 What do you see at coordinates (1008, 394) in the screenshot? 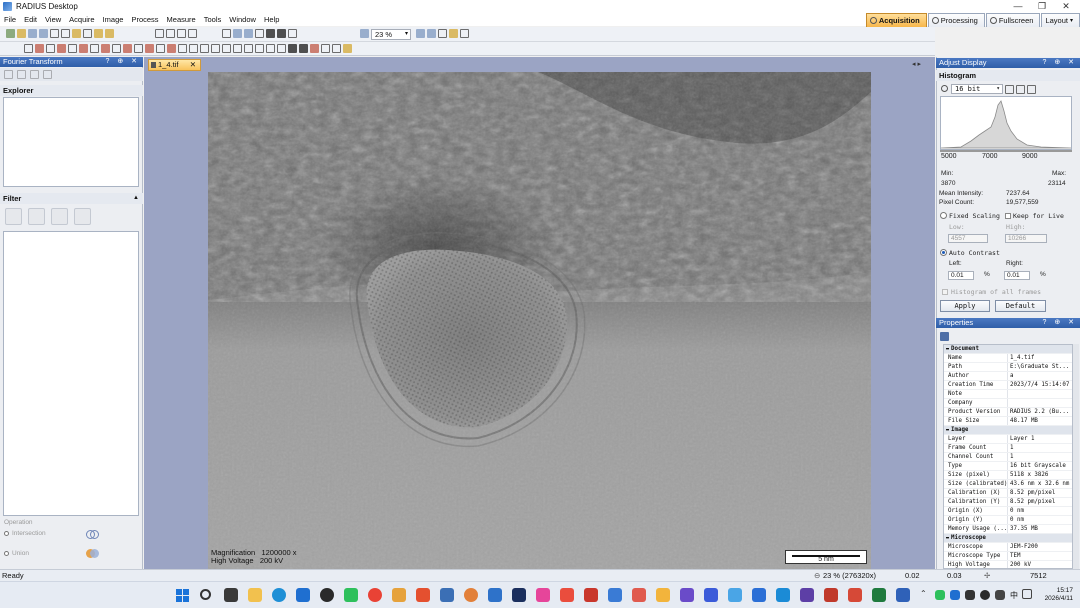
I see `property-row: Note` at bounding box center [1008, 394].